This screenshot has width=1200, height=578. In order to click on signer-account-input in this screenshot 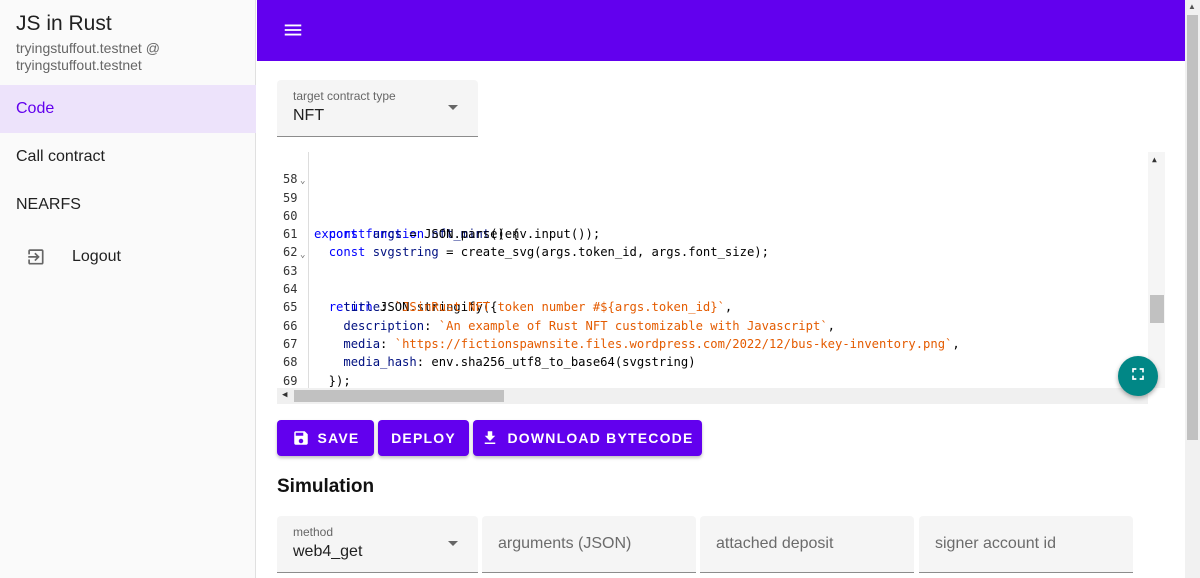, I will do `click(1025, 544)`.